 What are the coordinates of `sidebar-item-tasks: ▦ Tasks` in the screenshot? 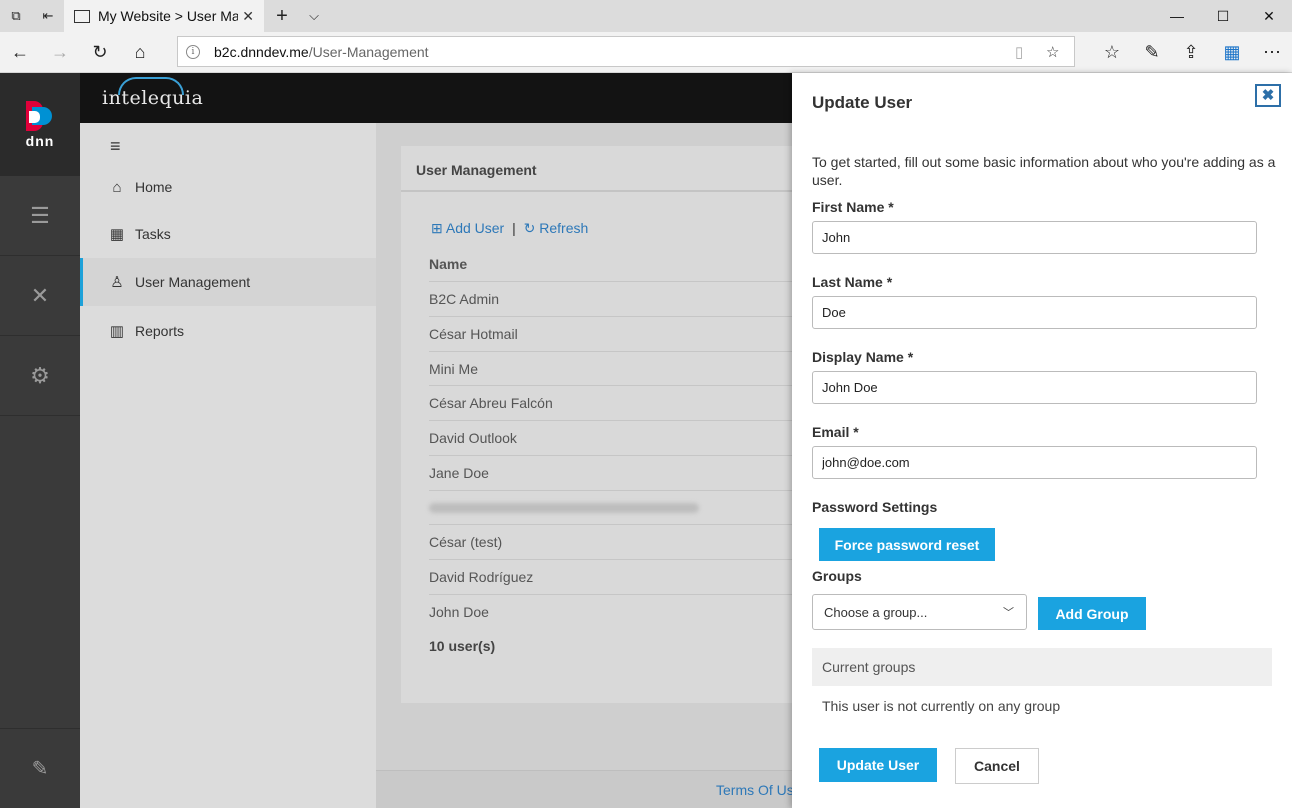 It's located at (228, 234).